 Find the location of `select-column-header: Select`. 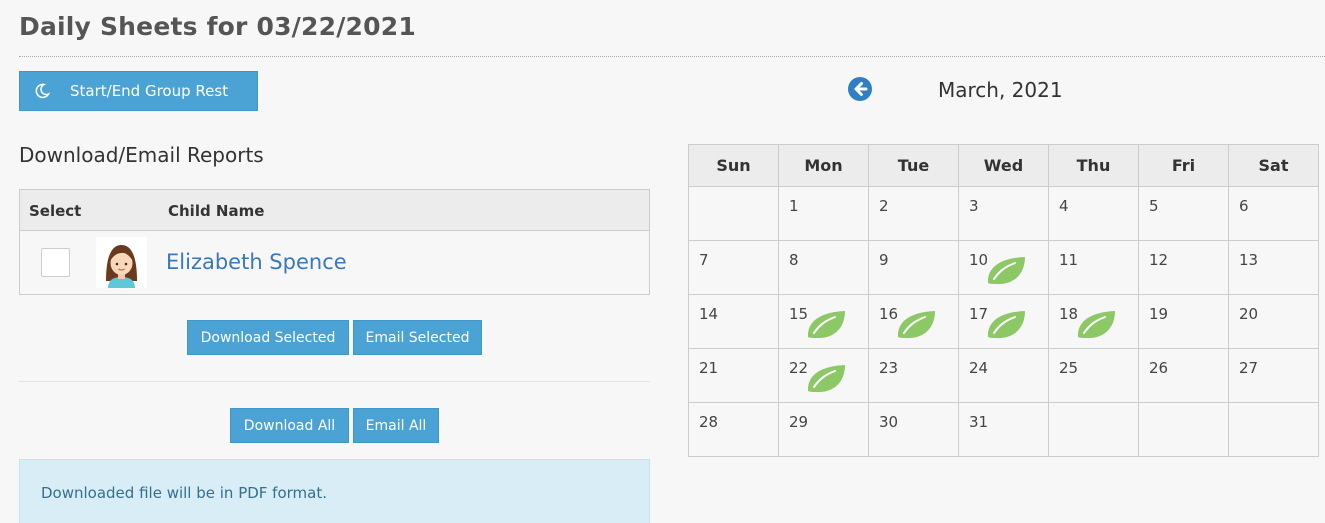

select-column-header: Select is located at coordinates (55, 211).